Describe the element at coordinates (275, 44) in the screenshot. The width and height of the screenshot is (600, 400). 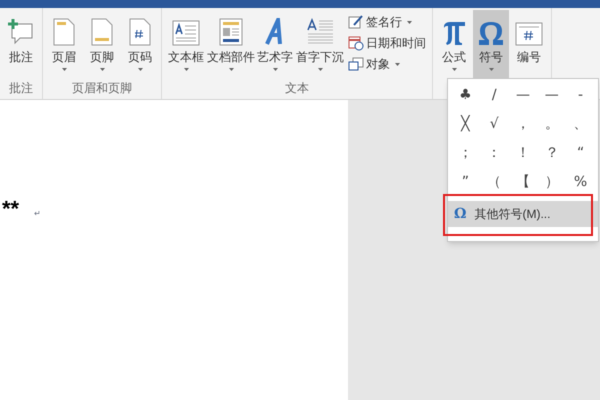
I see `ribbon-button: 艺术字` at that location.